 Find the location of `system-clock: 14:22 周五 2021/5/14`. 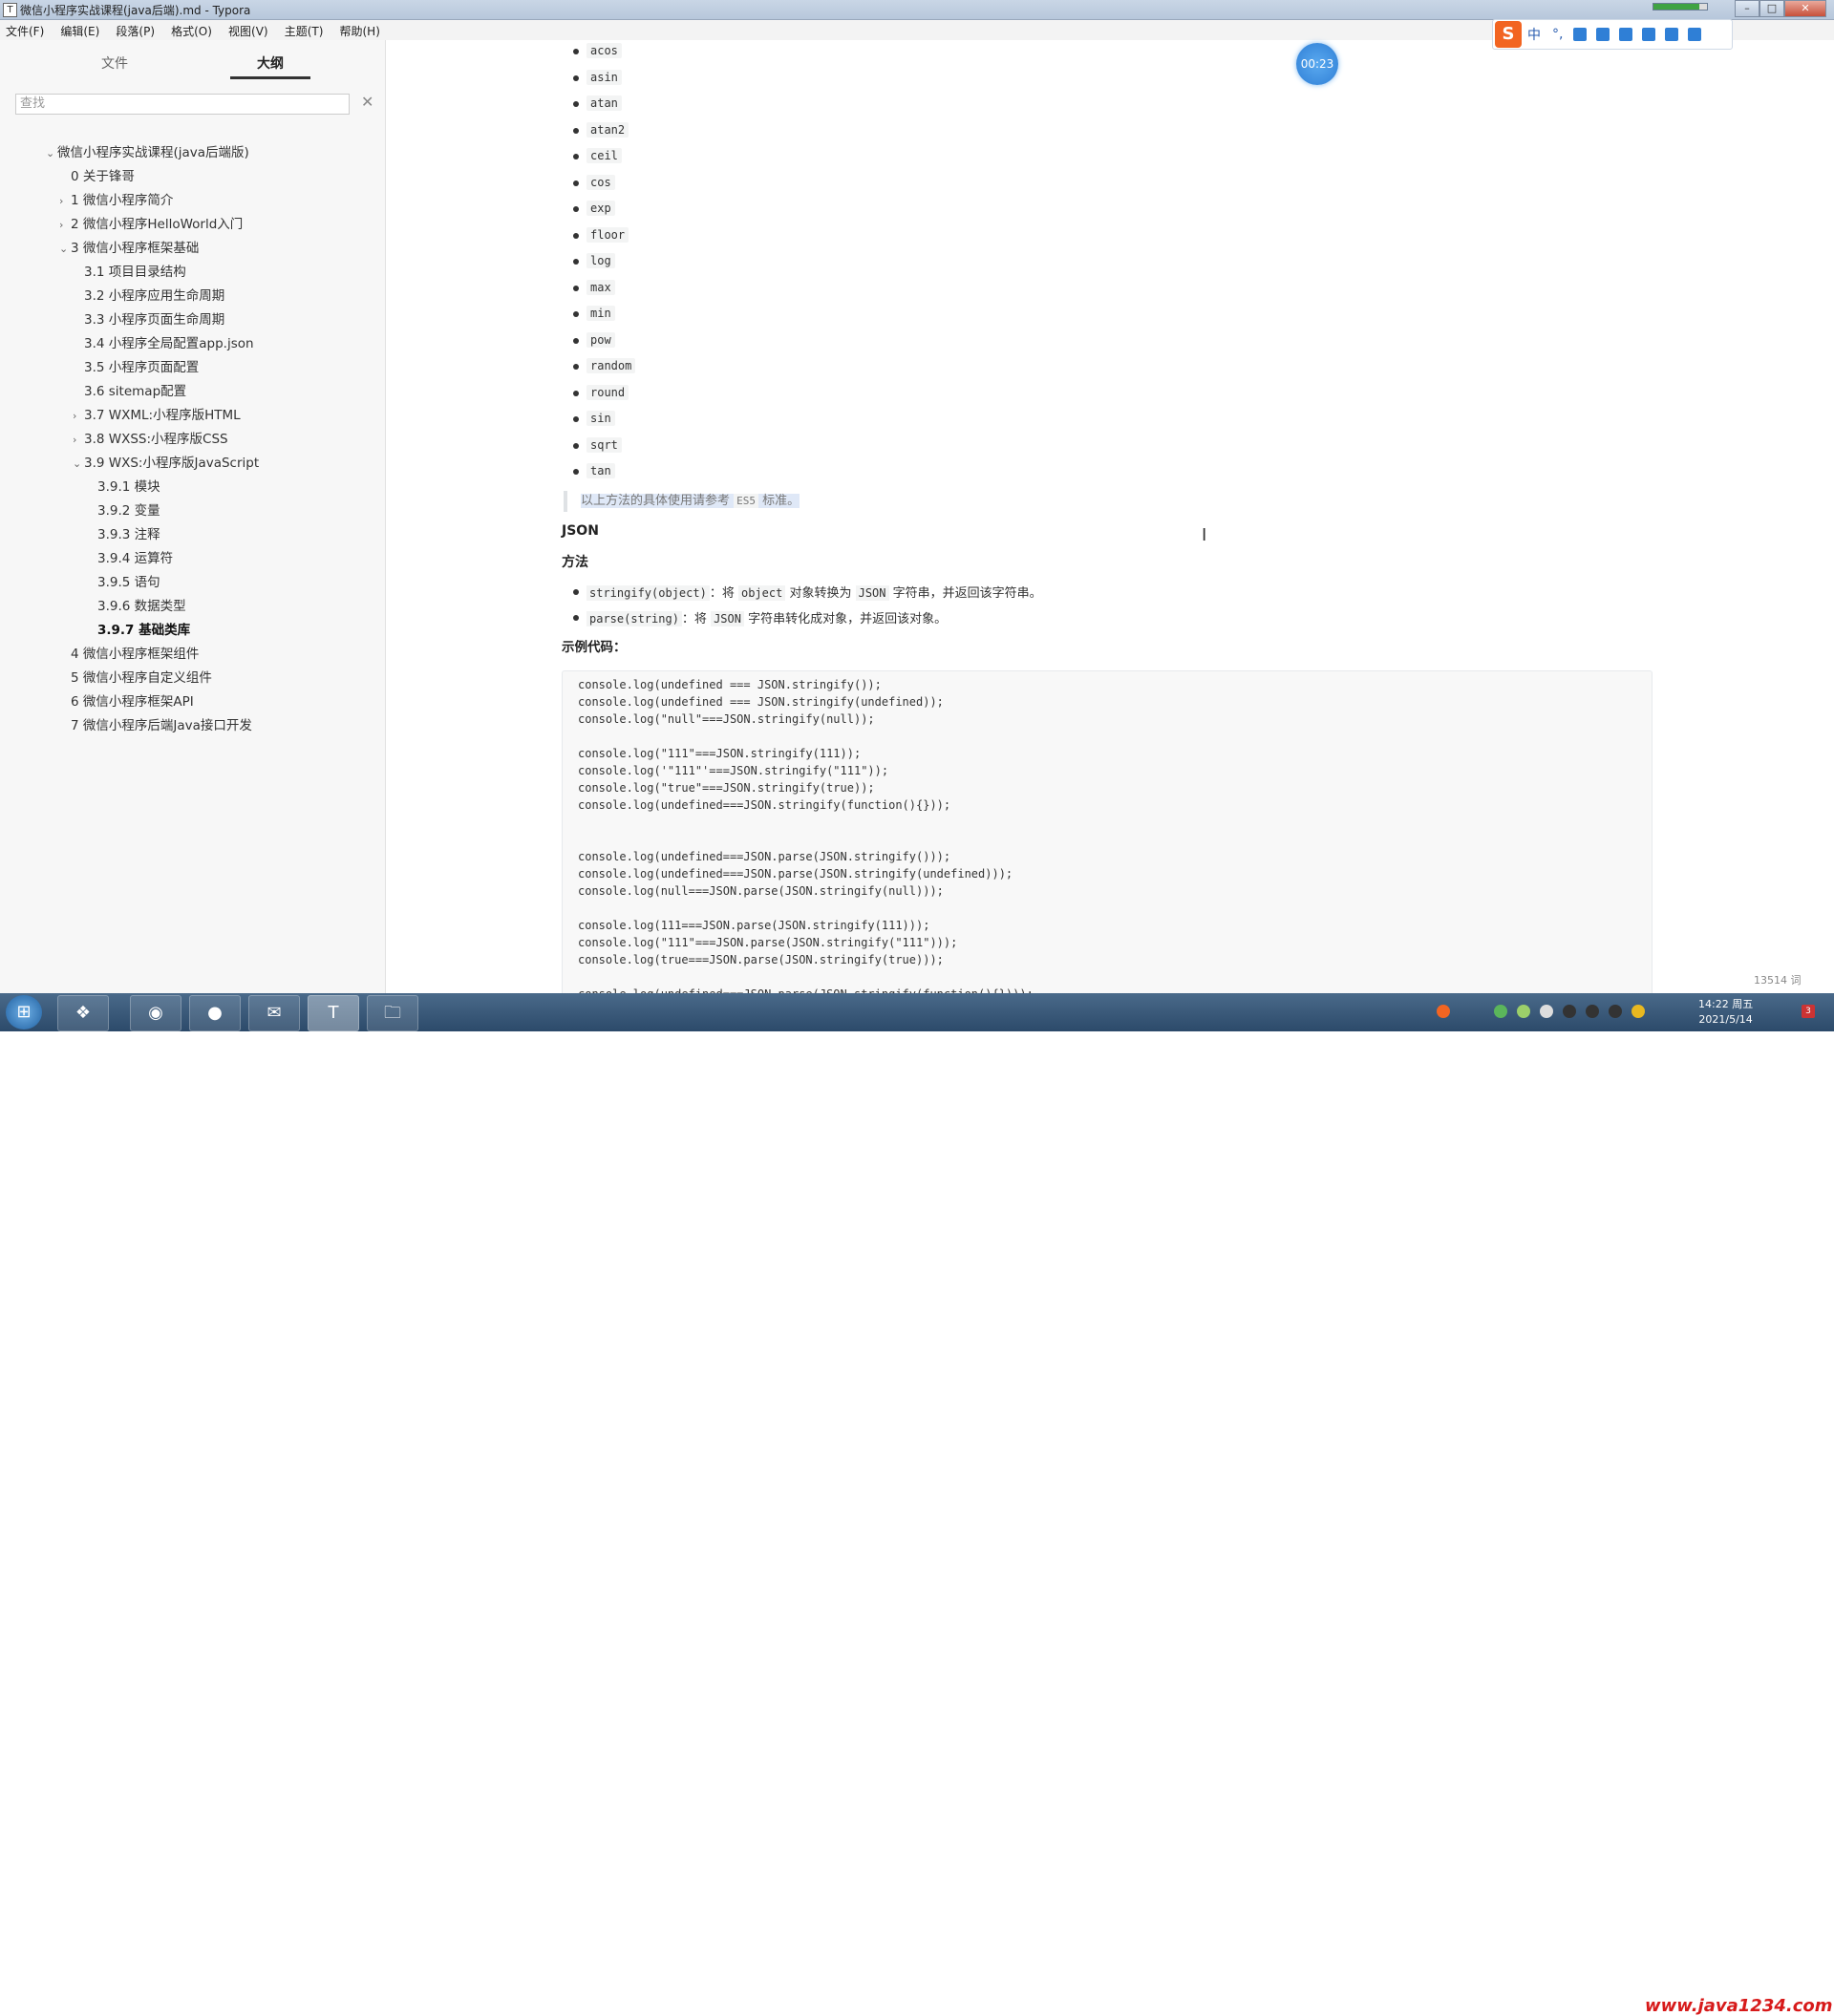

system-clock: 14:22 周五 2021/5/14 is located at coordinates (1725, 1012).